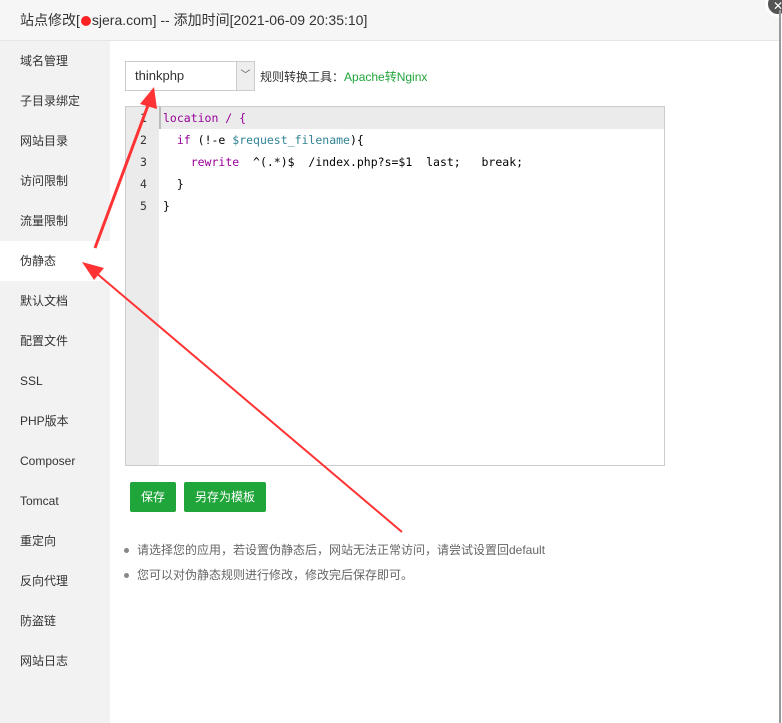 Image resolution: width=782 pixels, height=723 pixels. What do you see at coordinates (143, 184) in the screenshot?
I see `line-number: 4` at bounding box center [143, 184].